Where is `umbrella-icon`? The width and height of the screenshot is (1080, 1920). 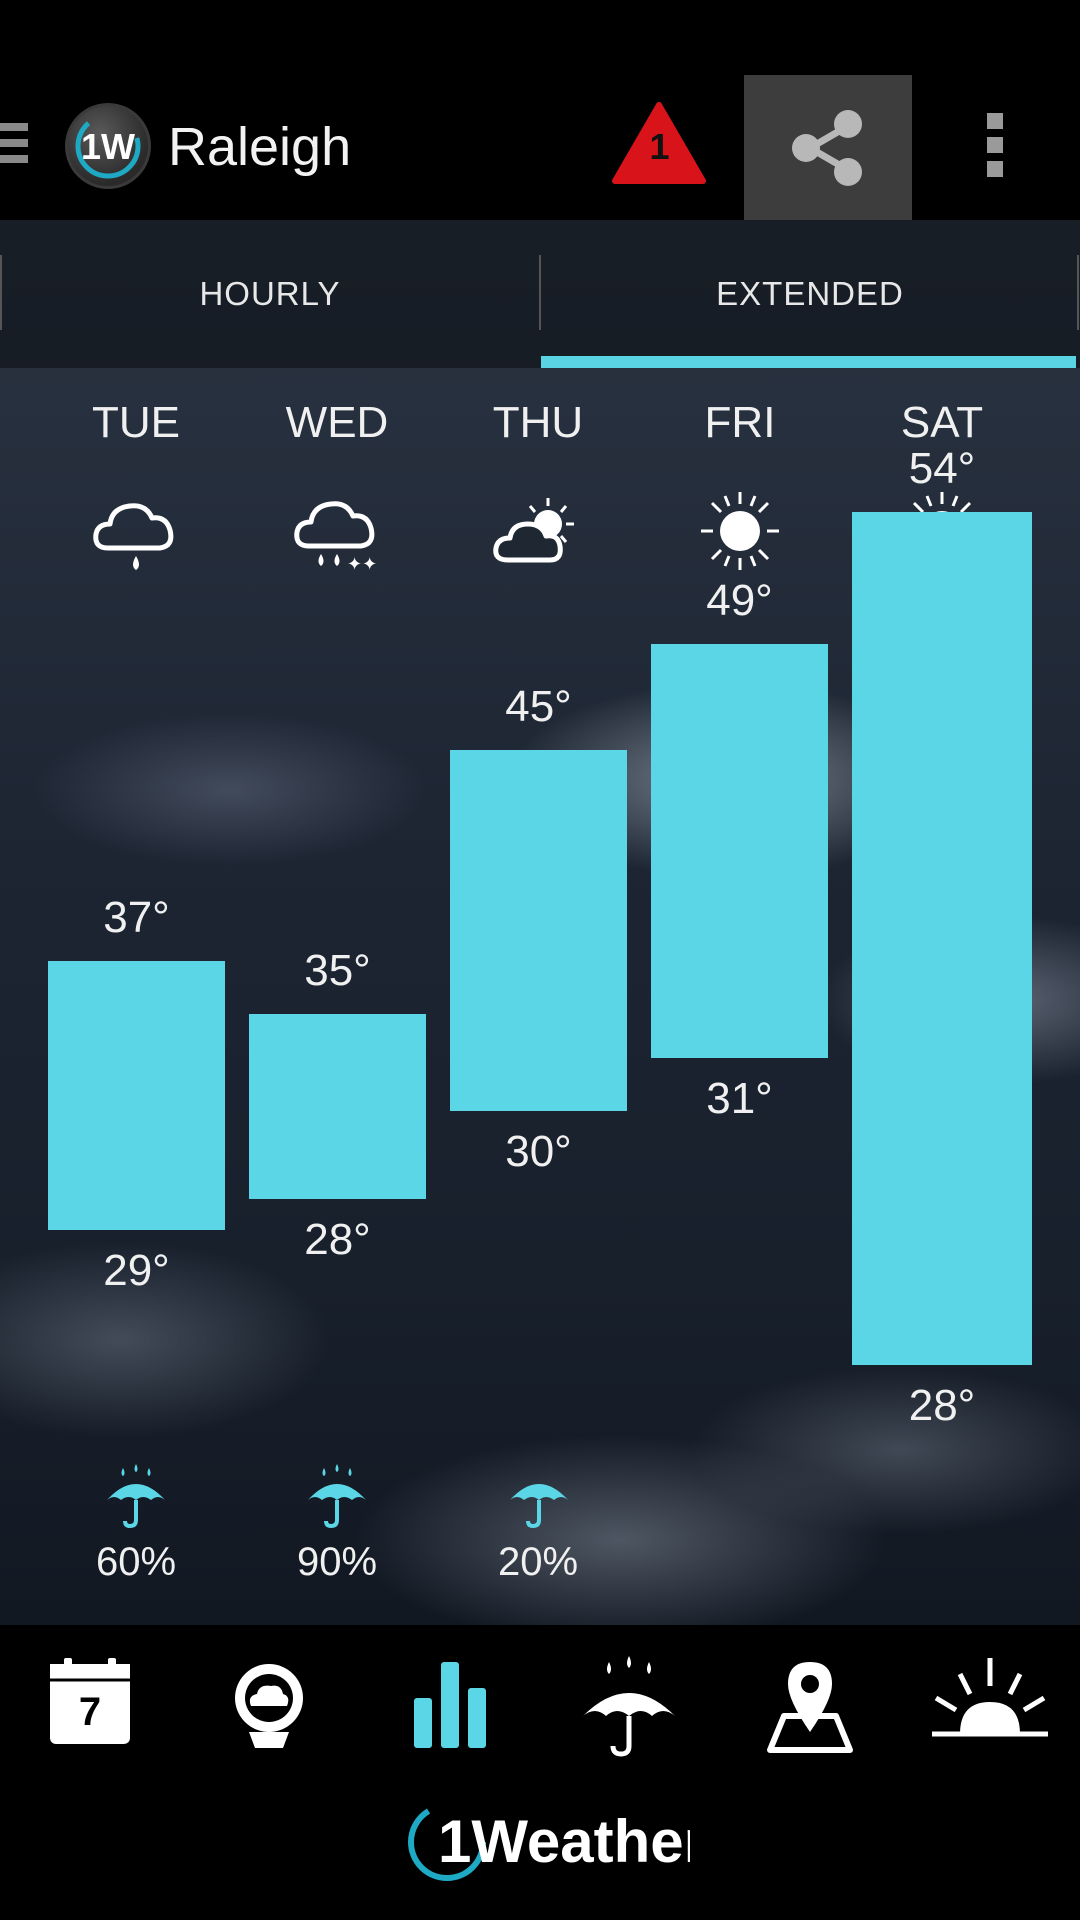 umbrella-icon is located at coordinates (539, 1506).